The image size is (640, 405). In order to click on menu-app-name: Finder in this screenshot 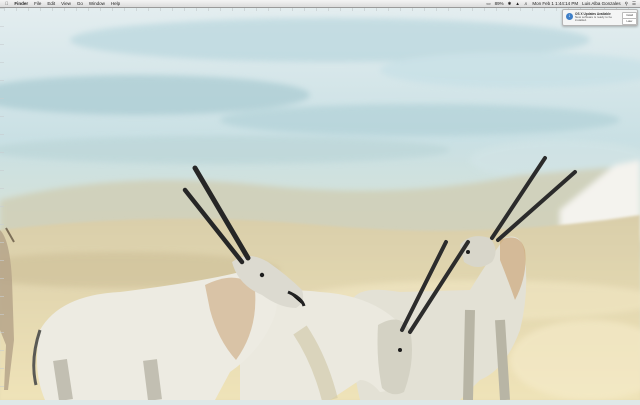, I will do `click(21, 3)`.